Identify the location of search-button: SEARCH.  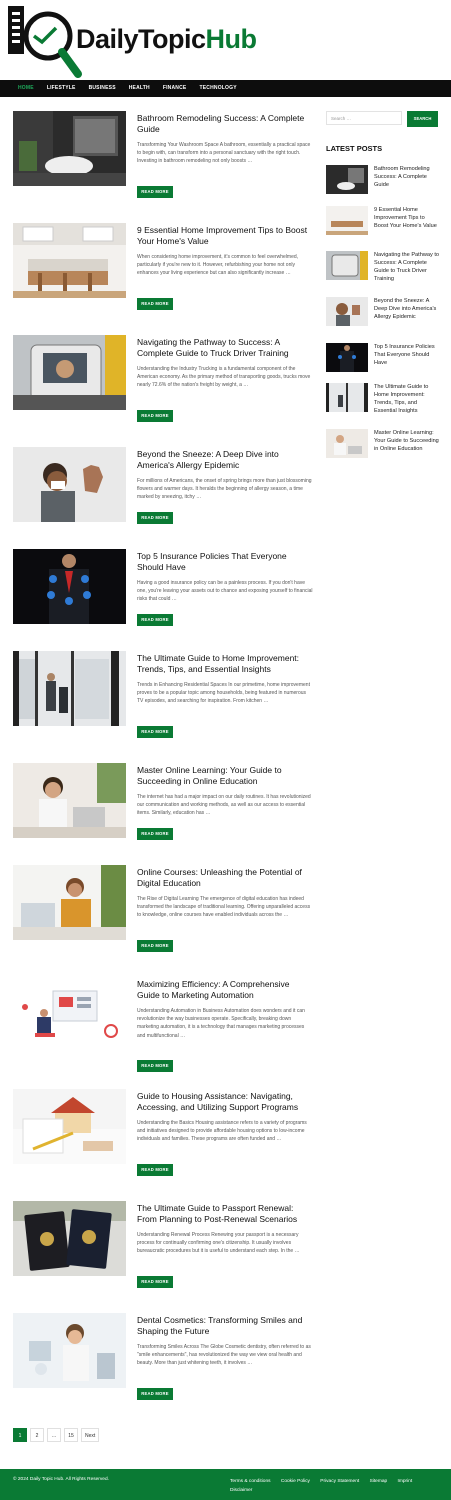
(422, 119).